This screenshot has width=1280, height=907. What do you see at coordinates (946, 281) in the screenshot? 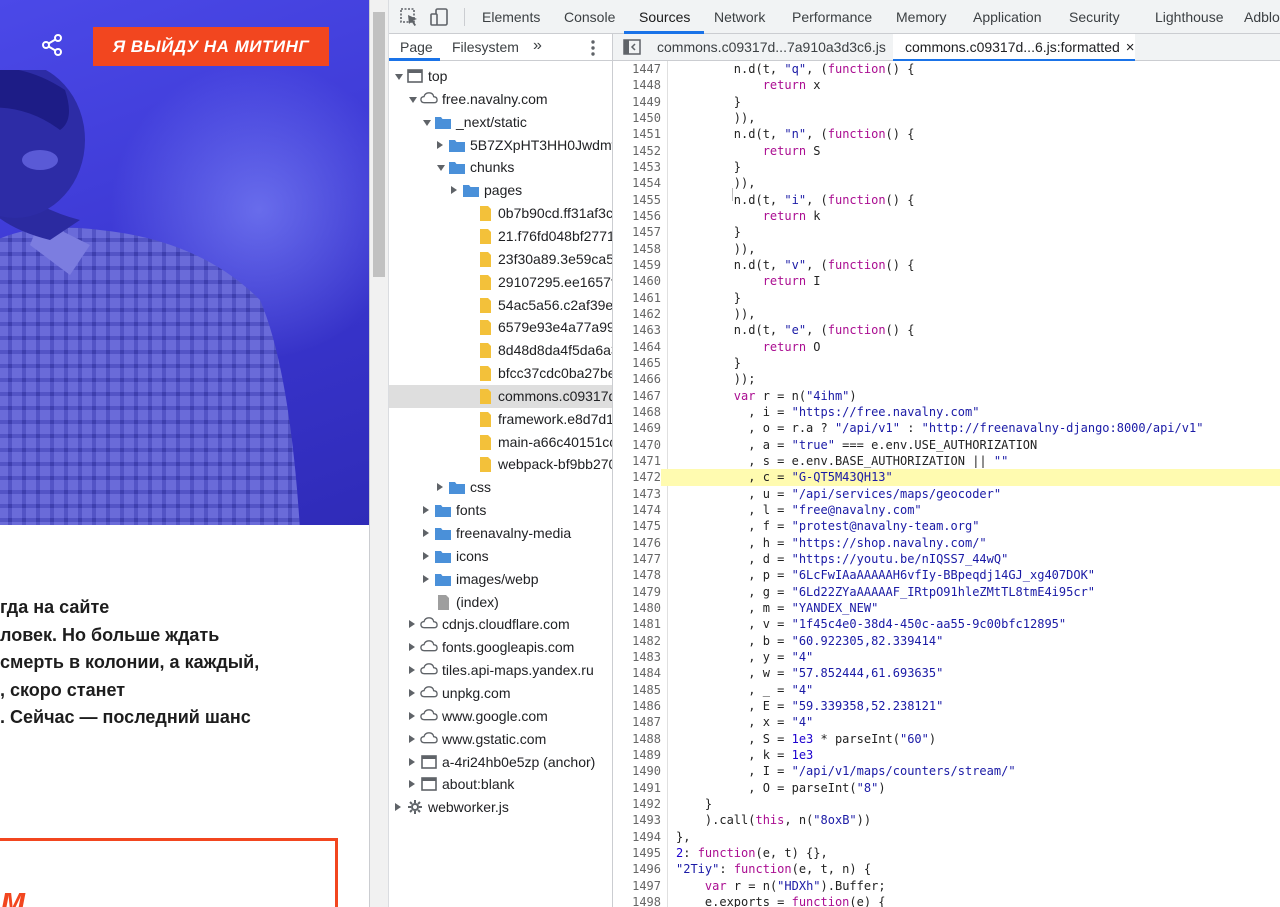
I see `code-line: 1460 return I` at bounding box center [946, 281].